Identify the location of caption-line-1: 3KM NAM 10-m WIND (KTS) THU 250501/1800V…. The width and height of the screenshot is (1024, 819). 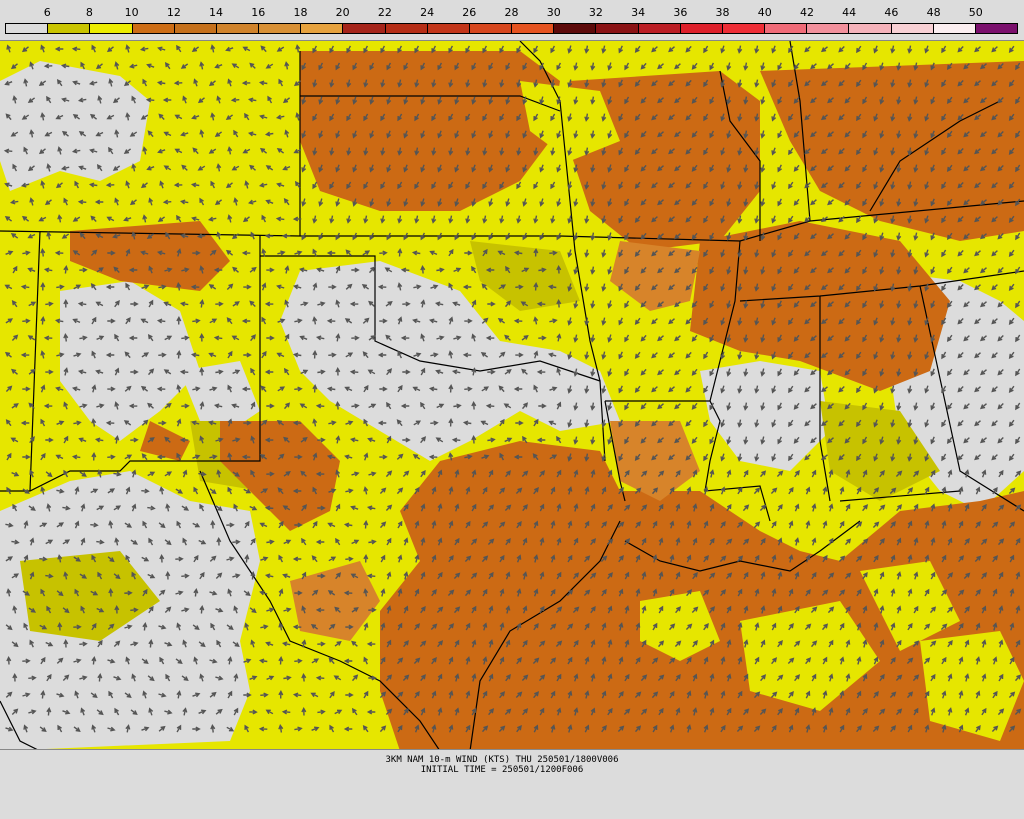
(502, 760).